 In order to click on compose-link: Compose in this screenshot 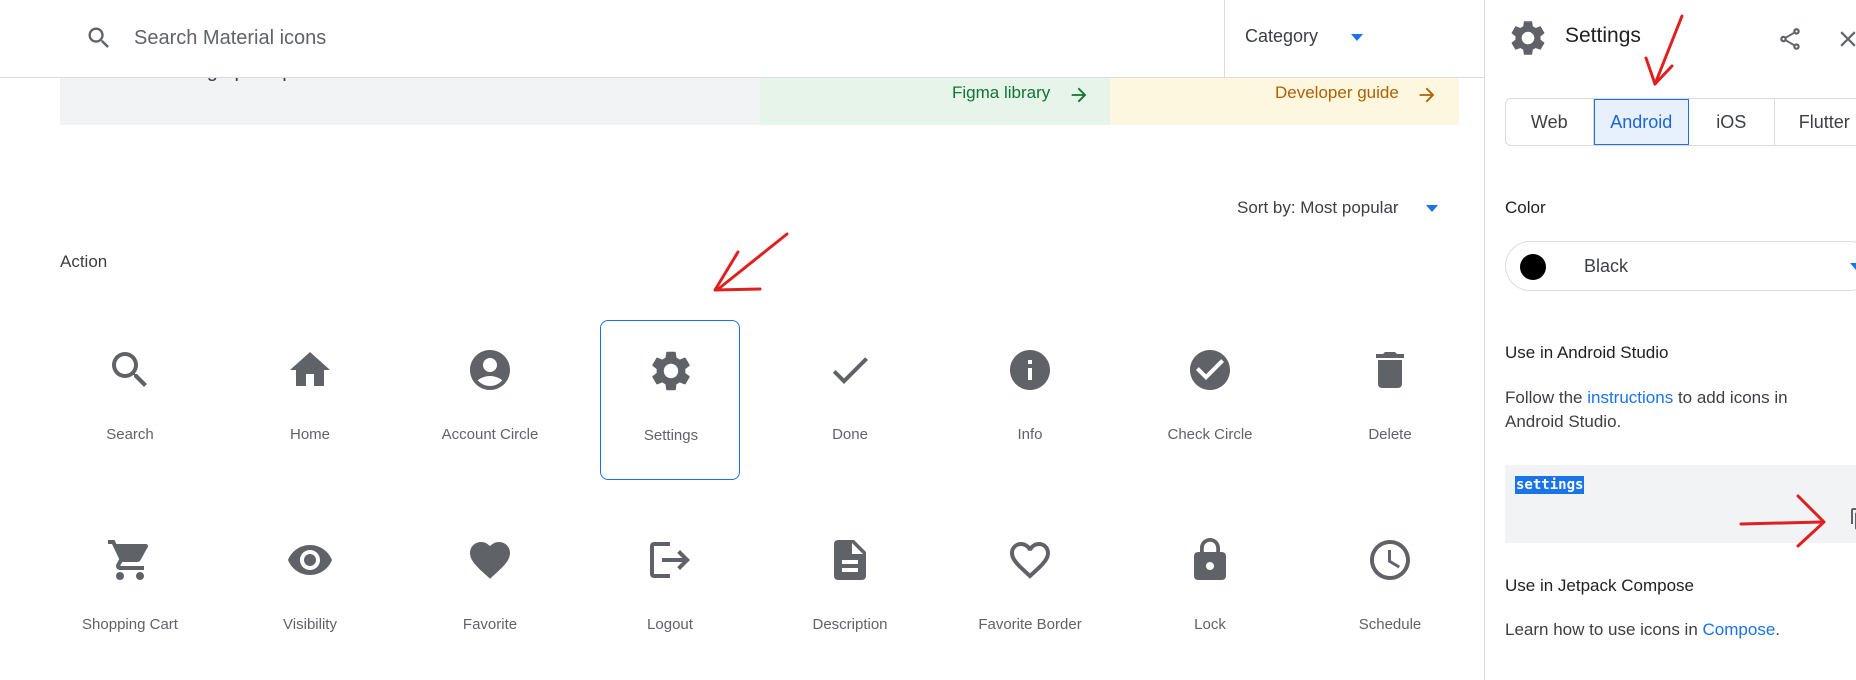, I will do `click(1739, 629)`.